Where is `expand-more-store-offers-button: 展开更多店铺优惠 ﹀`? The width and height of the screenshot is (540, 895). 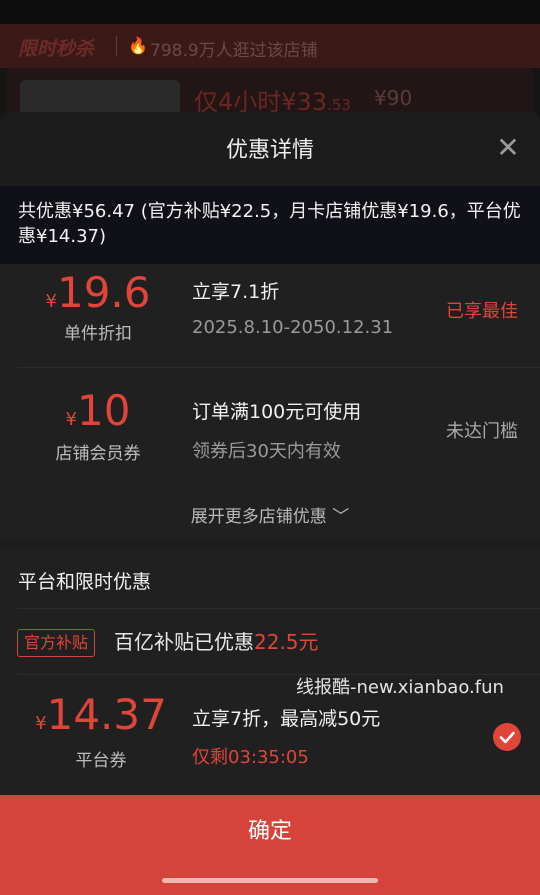 expand-more-store-offers-button: 展开更多店铺优惠 ﹀ is located at coordinates (270, 514).